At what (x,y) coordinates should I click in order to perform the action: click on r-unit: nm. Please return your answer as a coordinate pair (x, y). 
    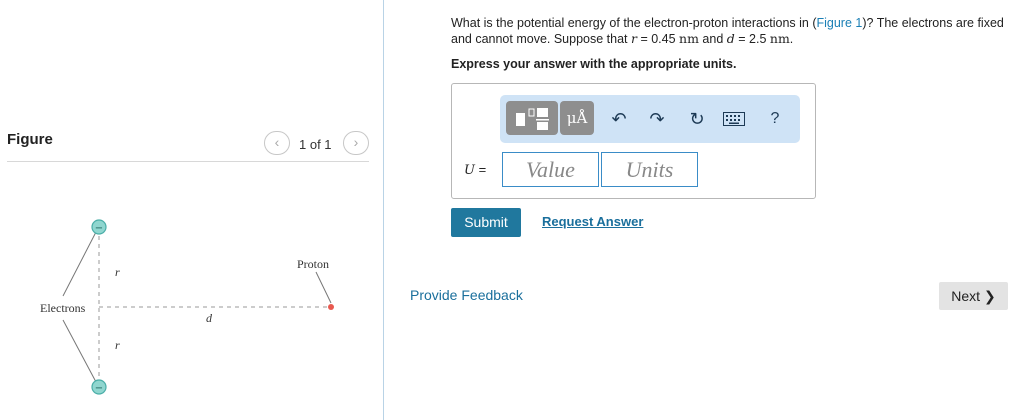
    Looking at the image, I should click on (689, 38).